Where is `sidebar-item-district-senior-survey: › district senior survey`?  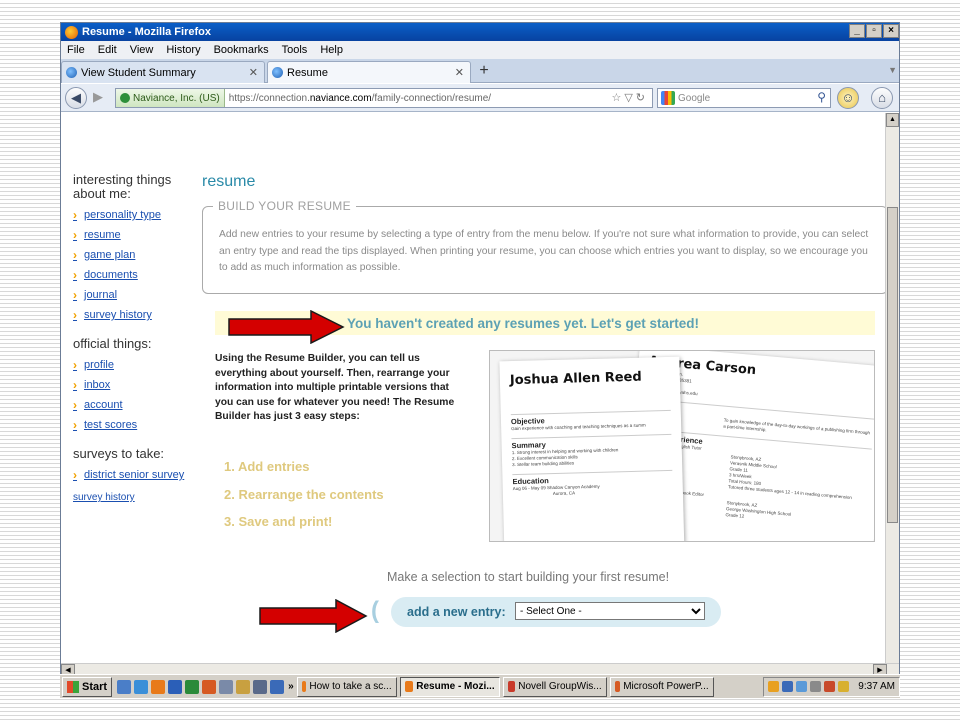 sidebar-item-district-senior-survey: › district senior survey is located at coordinates (138, 475).